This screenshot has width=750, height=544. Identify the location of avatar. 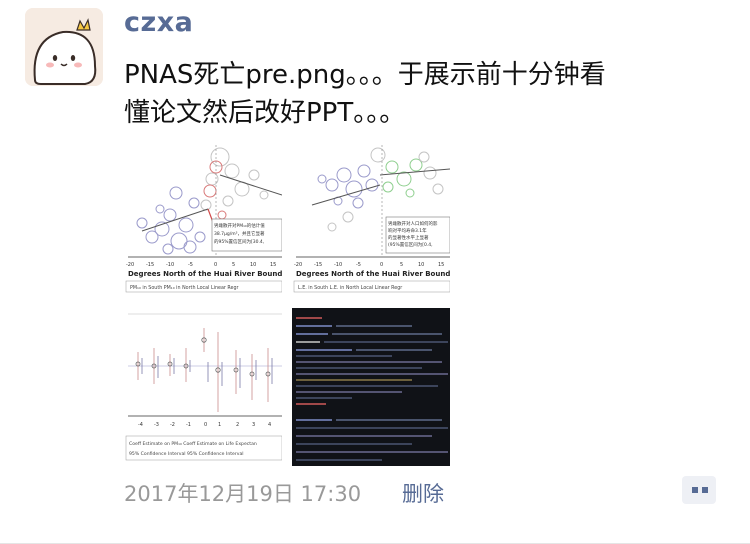
(64, 47).